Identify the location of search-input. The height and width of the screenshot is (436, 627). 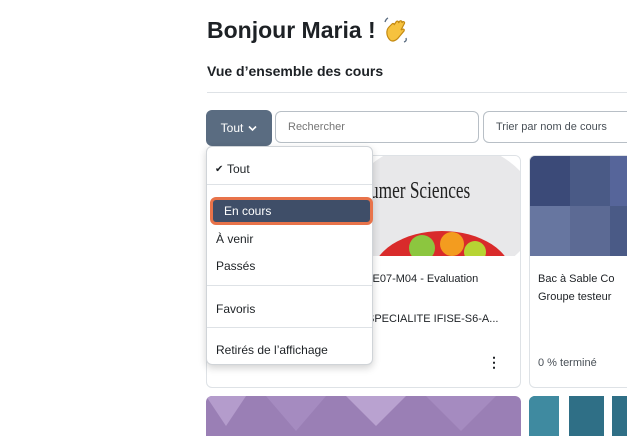
(377, 127).